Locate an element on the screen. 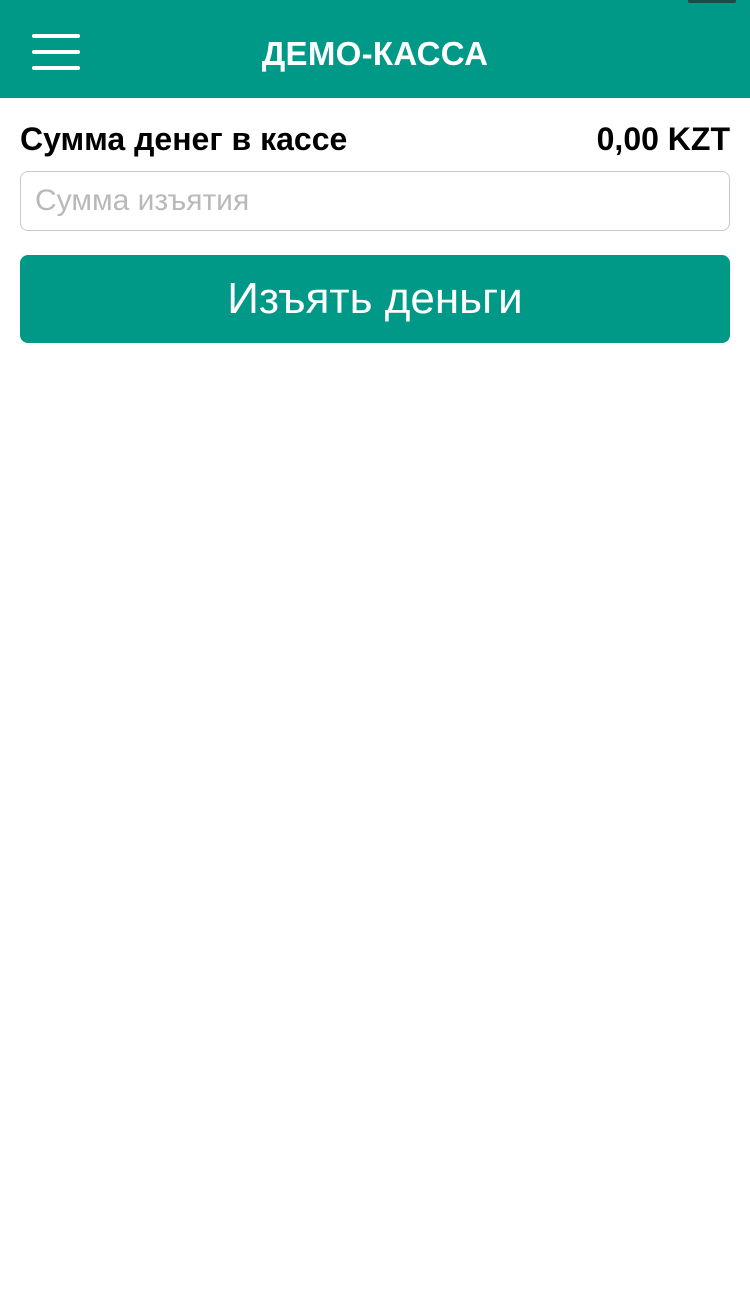 The width and height of the screenshot is (750, 1298). page-title: ДЕМО-КАССА is located at coordinates (375, 53).